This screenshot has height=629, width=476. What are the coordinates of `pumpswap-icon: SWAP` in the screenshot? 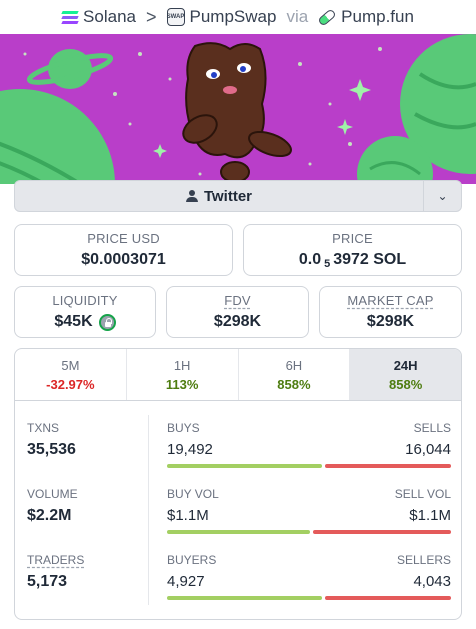 It's located at (175, 17).